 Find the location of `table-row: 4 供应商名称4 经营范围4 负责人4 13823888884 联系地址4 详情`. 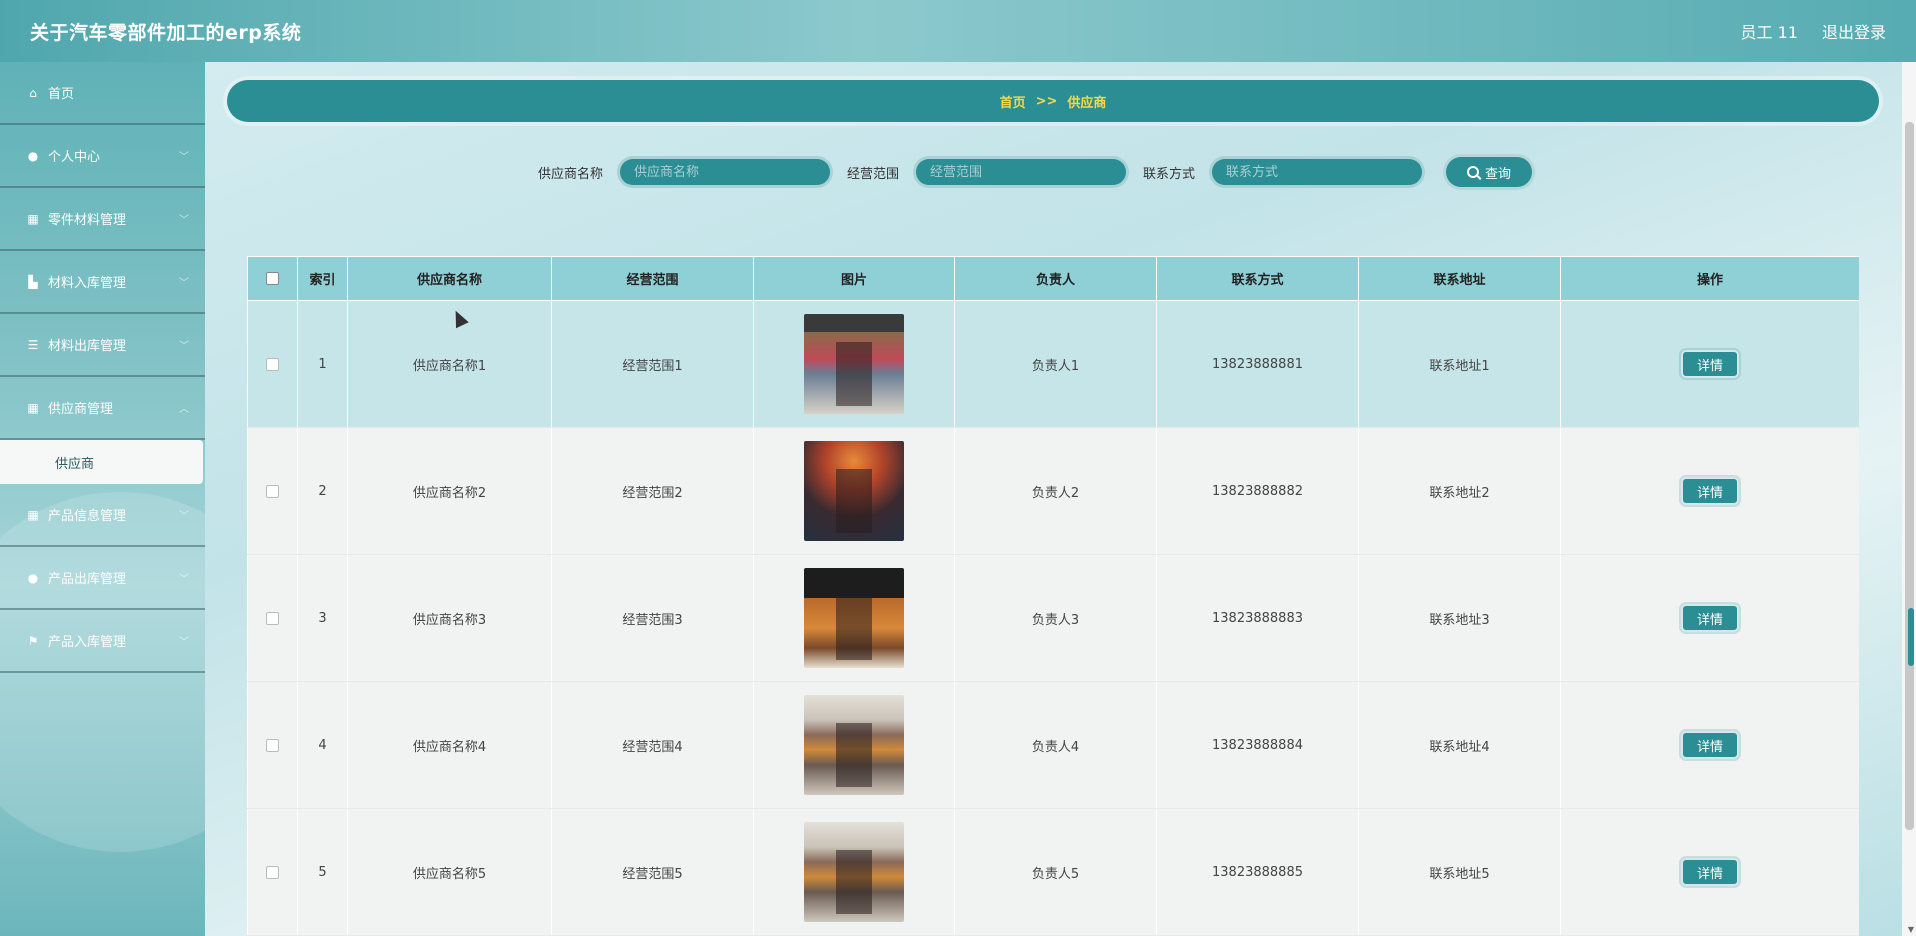

table-row: 4 供应商名称4 经营范围4 负责人4 13823888884 联系地址4 详情 is located at coordinates (1053, 745).